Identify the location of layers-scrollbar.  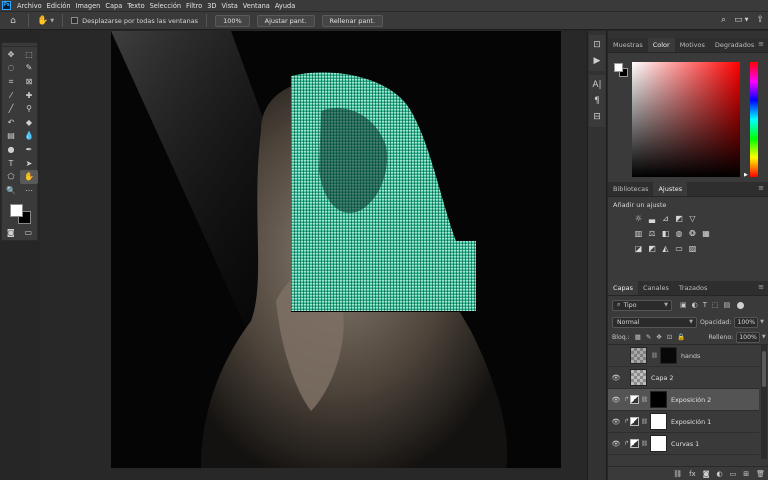
(764, 402).